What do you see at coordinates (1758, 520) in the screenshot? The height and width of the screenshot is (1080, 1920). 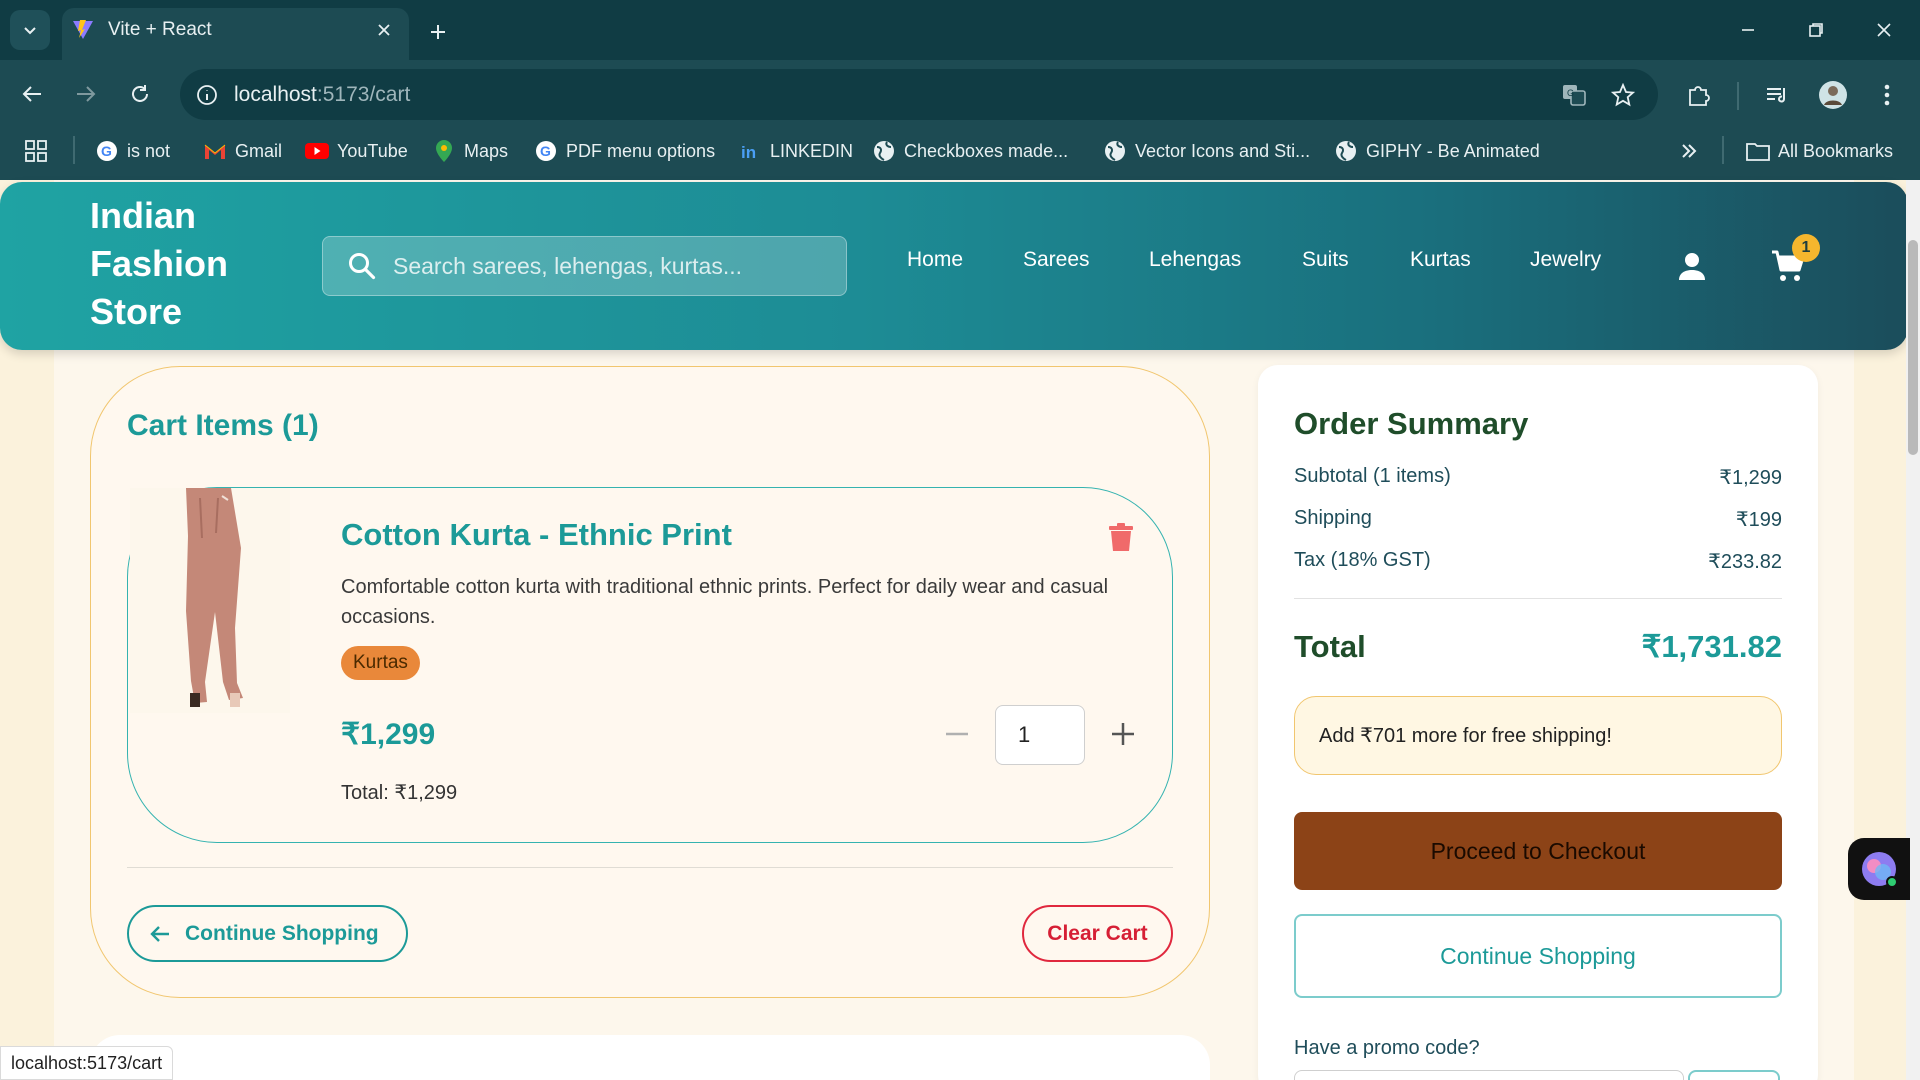 I see `summary-value: ₹199` at bounding box center [1758, 520].